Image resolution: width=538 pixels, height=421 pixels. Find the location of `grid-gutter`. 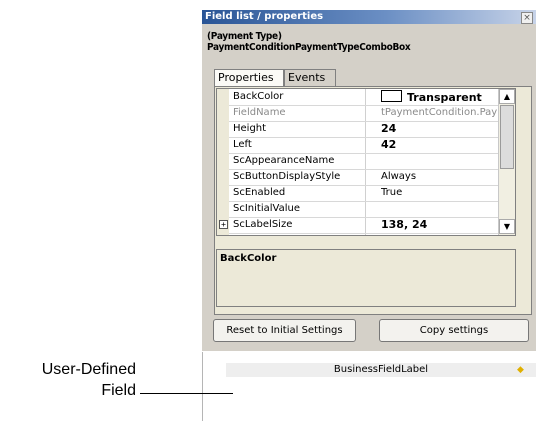

grid-gutter is located at coordinates (223, 162).